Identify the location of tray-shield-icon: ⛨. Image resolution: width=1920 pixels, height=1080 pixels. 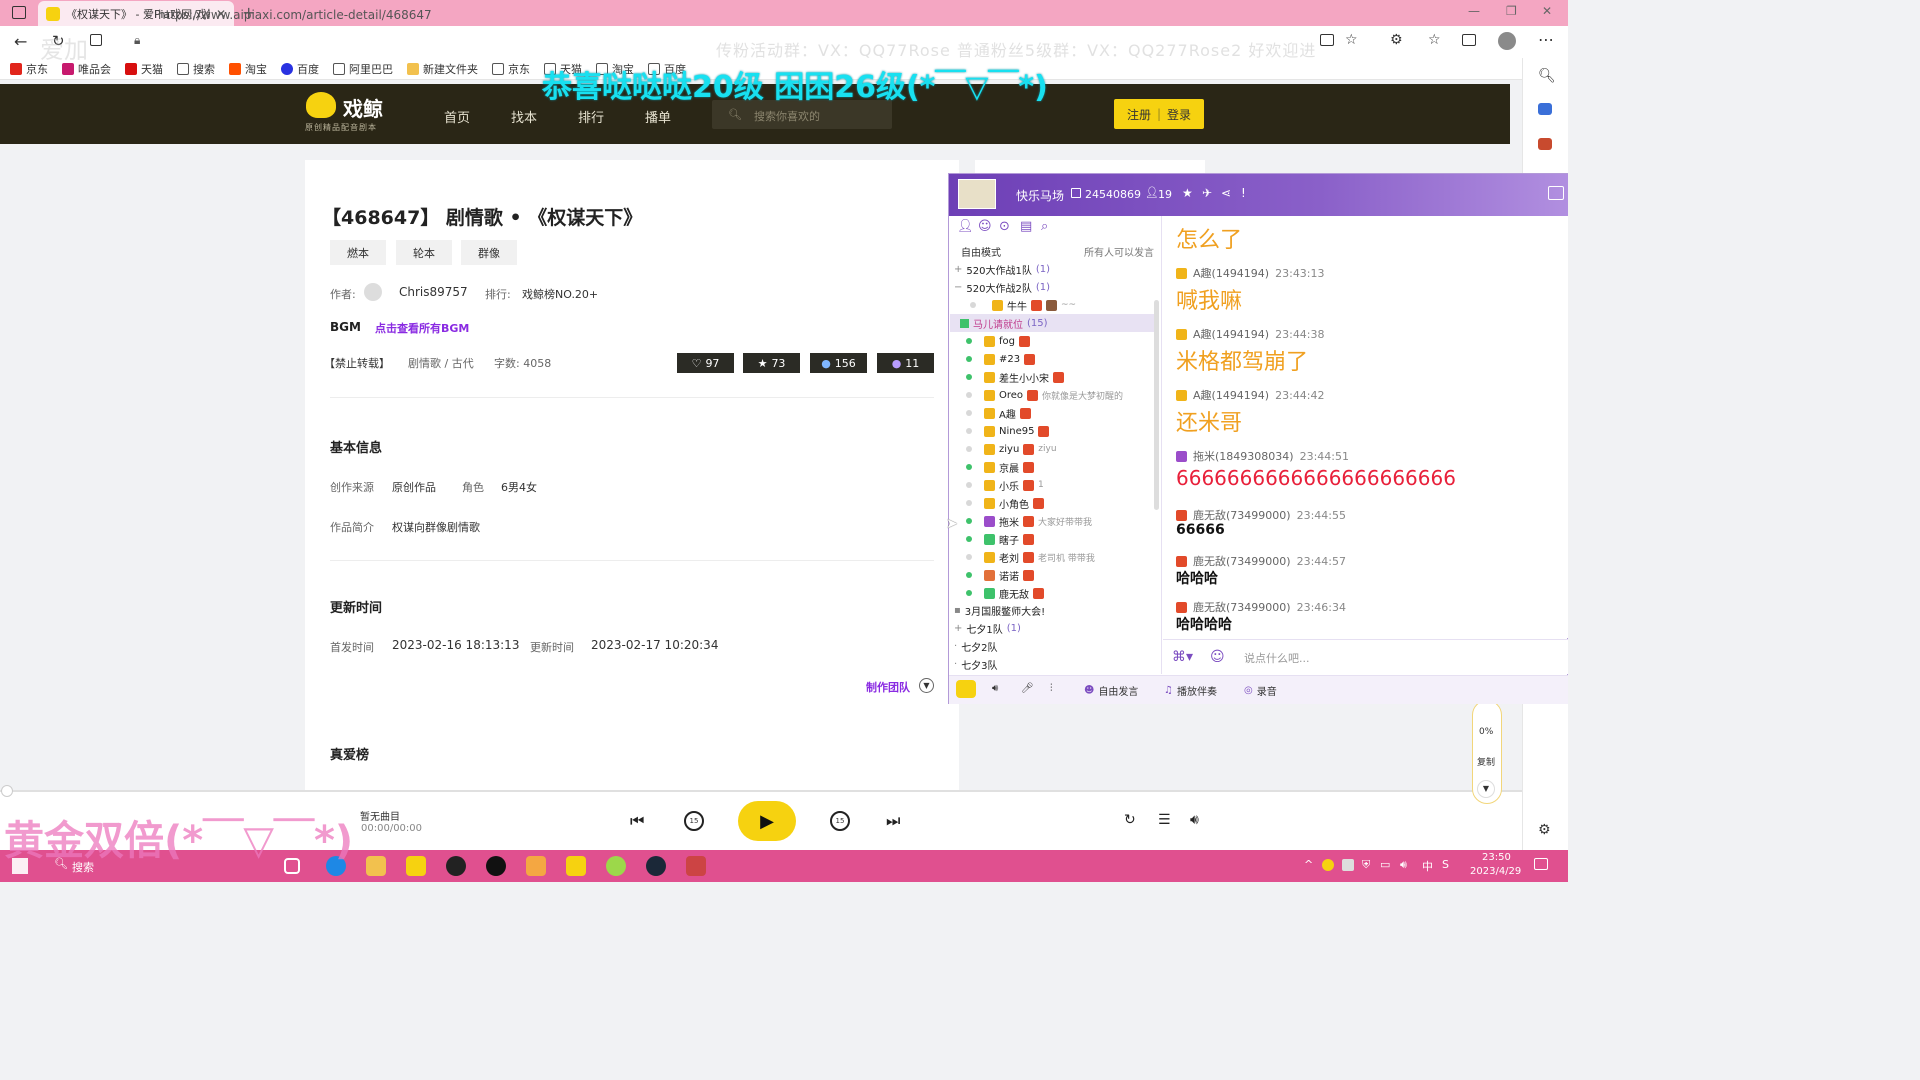
(1366, 865).